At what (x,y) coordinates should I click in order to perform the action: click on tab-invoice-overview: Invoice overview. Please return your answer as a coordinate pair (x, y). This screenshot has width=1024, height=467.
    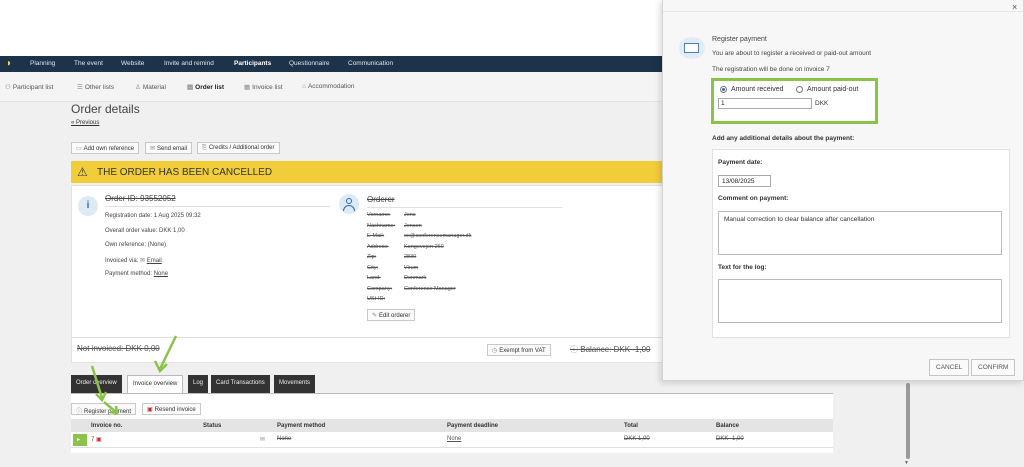
    Looking at the image, I should click on (155, 384).